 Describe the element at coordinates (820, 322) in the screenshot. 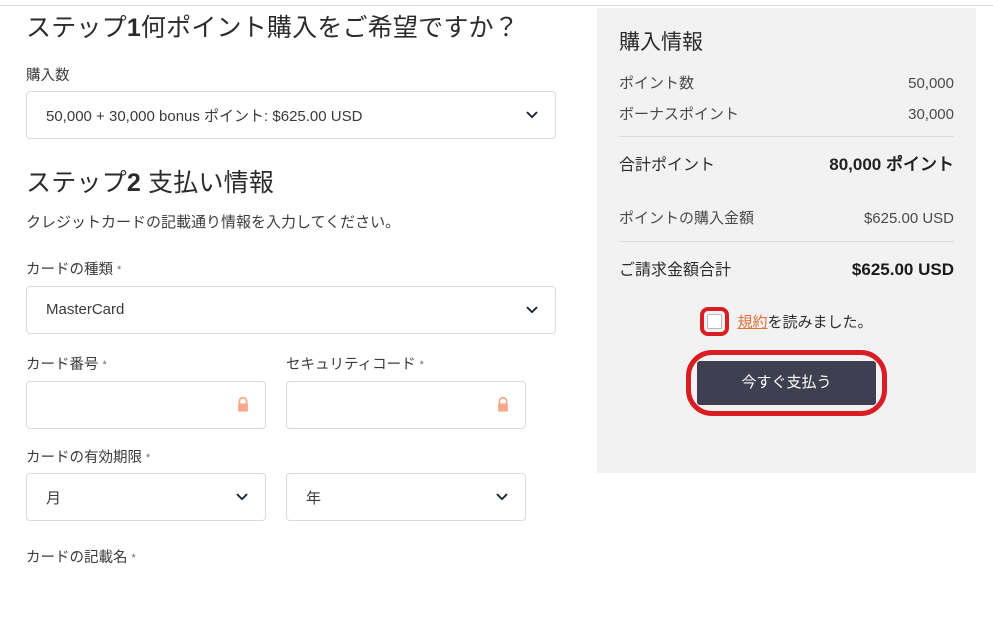

I see `terms-rest-text: を読みました。` at that location.